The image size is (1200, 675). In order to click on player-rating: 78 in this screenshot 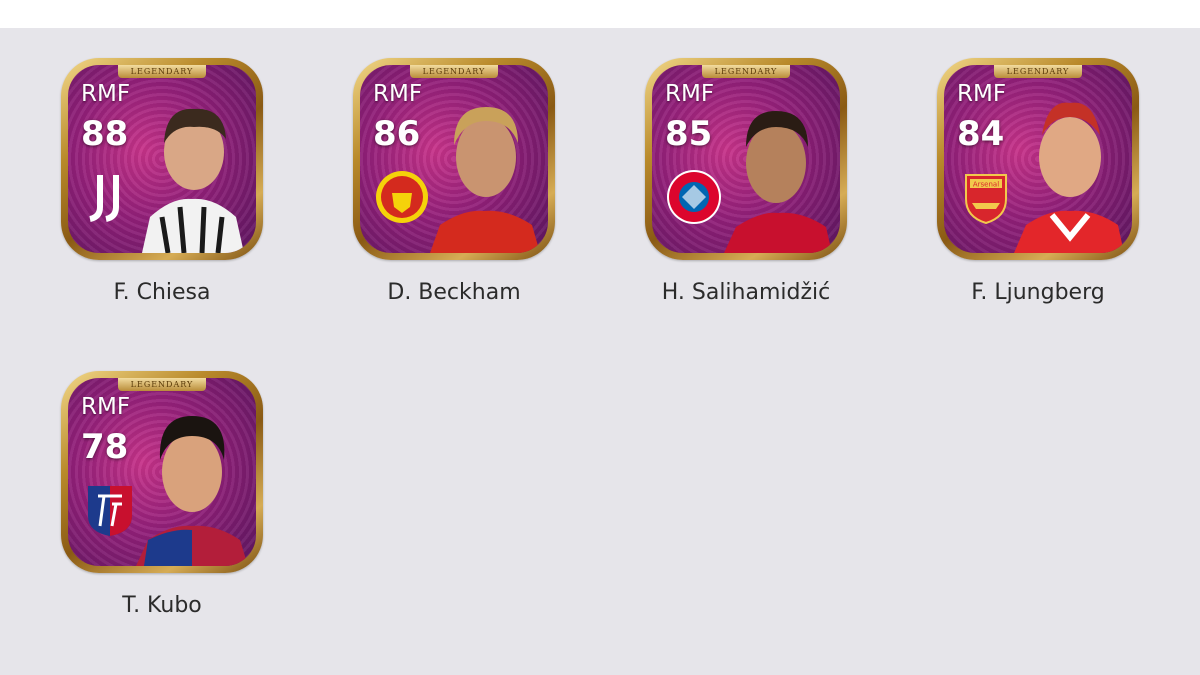, I will do `click(105, 447)`.